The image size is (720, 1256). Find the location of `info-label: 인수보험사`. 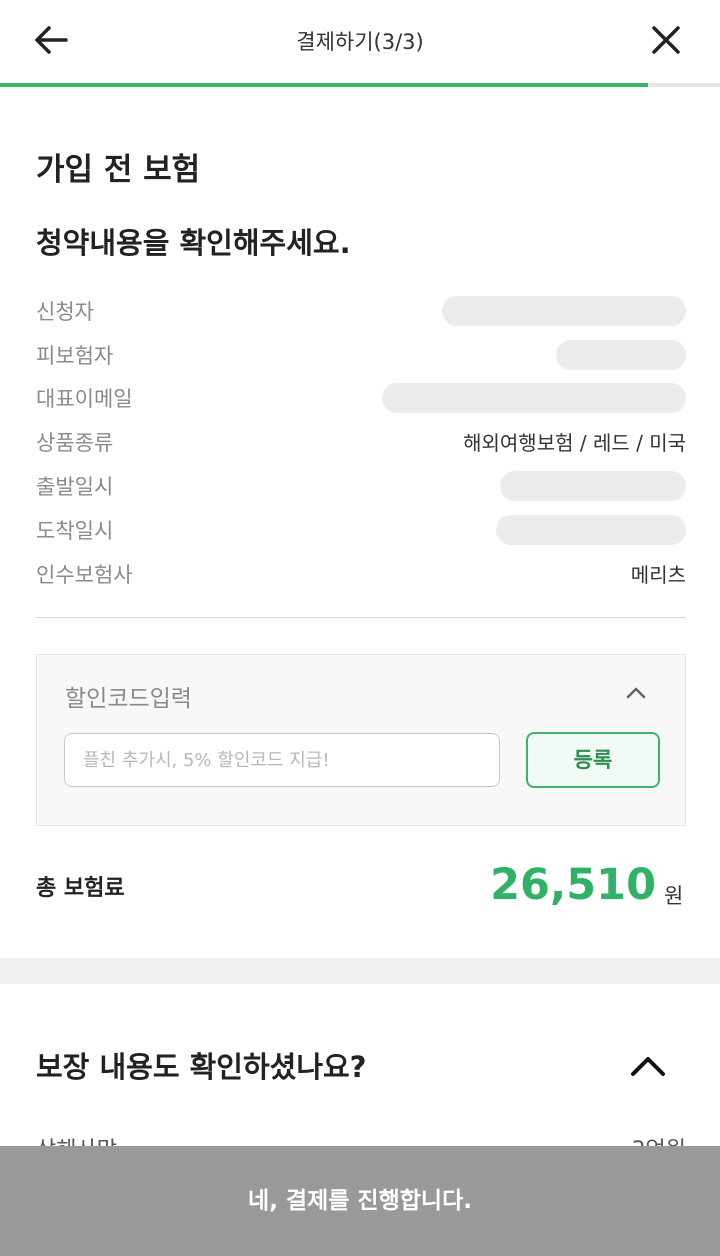

info-label: 인수보험사 is located at coordinates (84, 575).